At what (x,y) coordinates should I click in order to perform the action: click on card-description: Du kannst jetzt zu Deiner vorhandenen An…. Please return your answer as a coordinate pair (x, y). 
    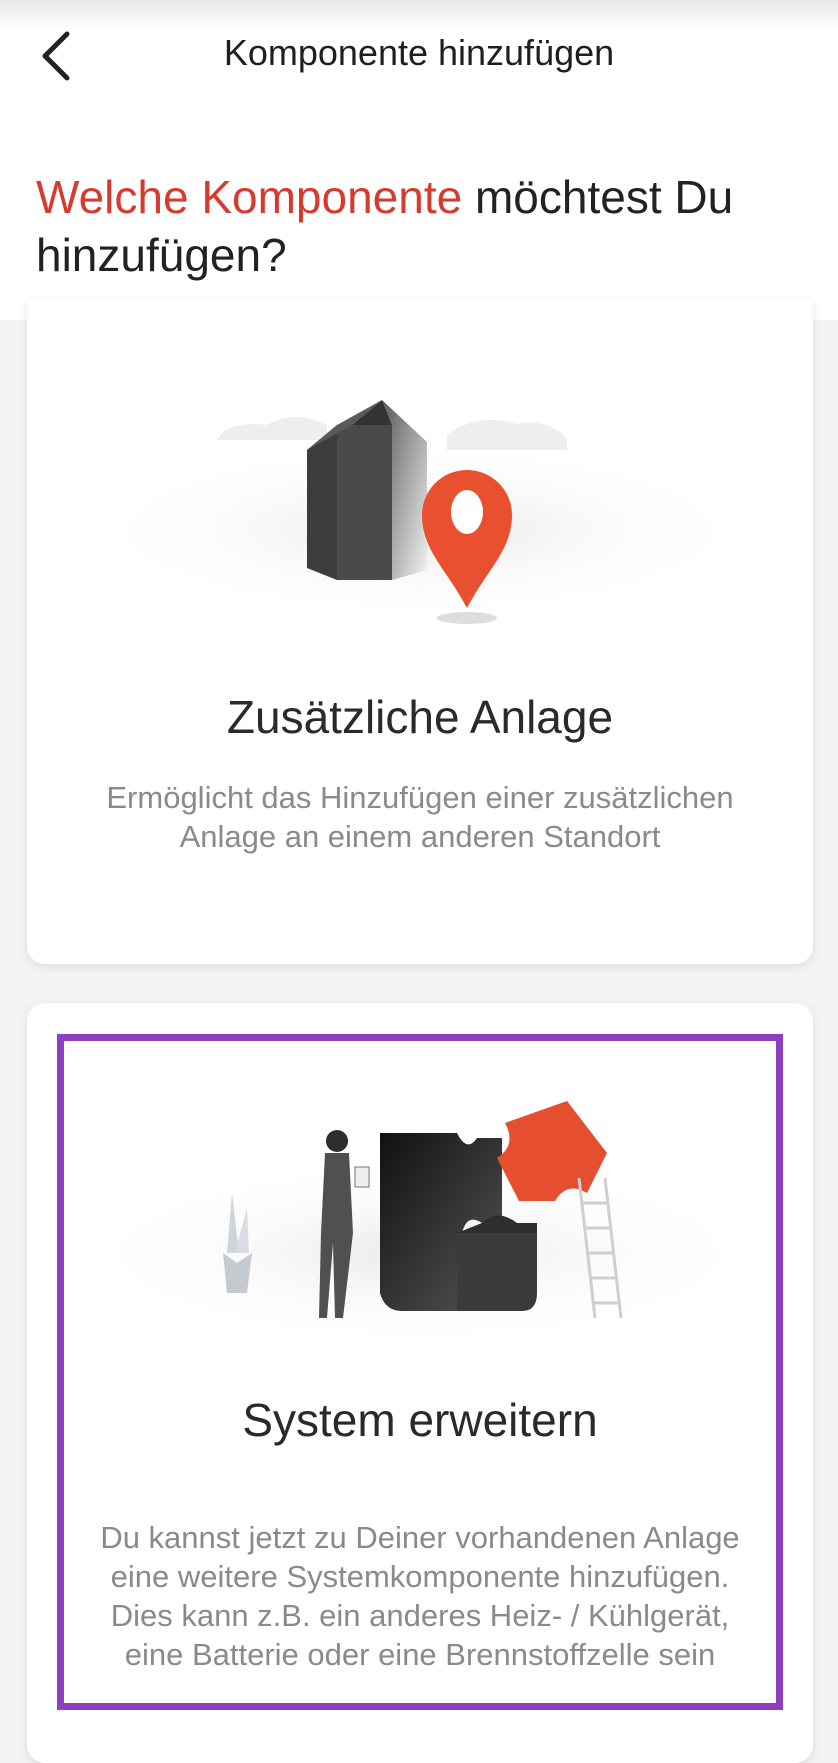
    Looking at the image, I should click on (420, 1596).